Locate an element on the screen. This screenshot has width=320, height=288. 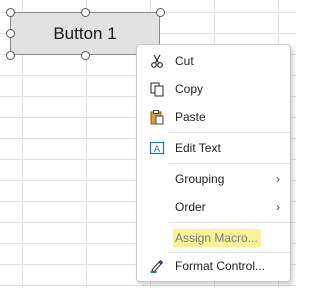
paste-icon is located at coordinates (157, 117).